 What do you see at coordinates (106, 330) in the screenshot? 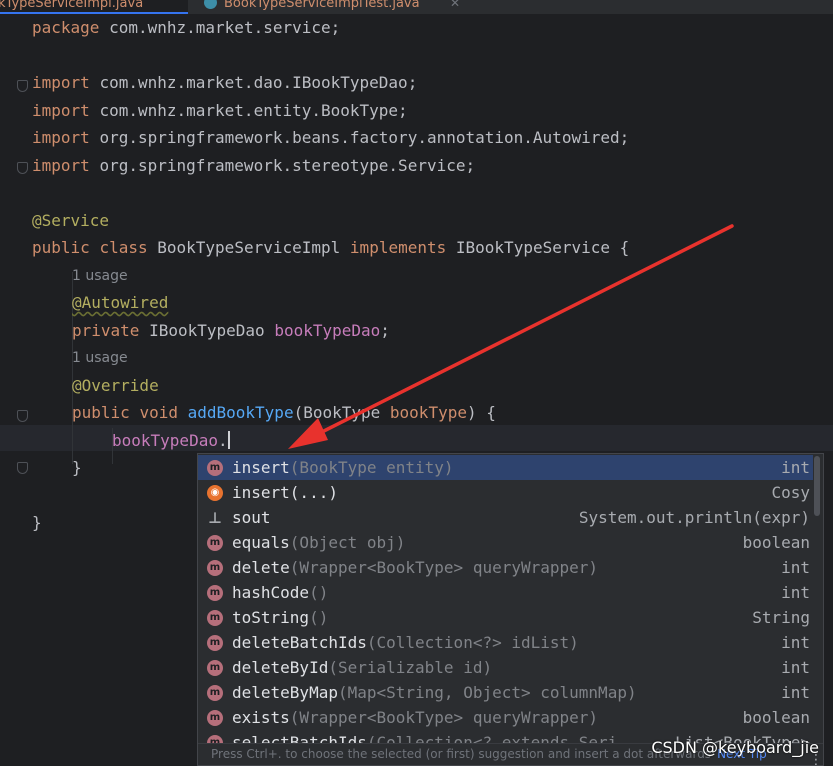
I see `keyword: private` at bounding box center [106, 330].